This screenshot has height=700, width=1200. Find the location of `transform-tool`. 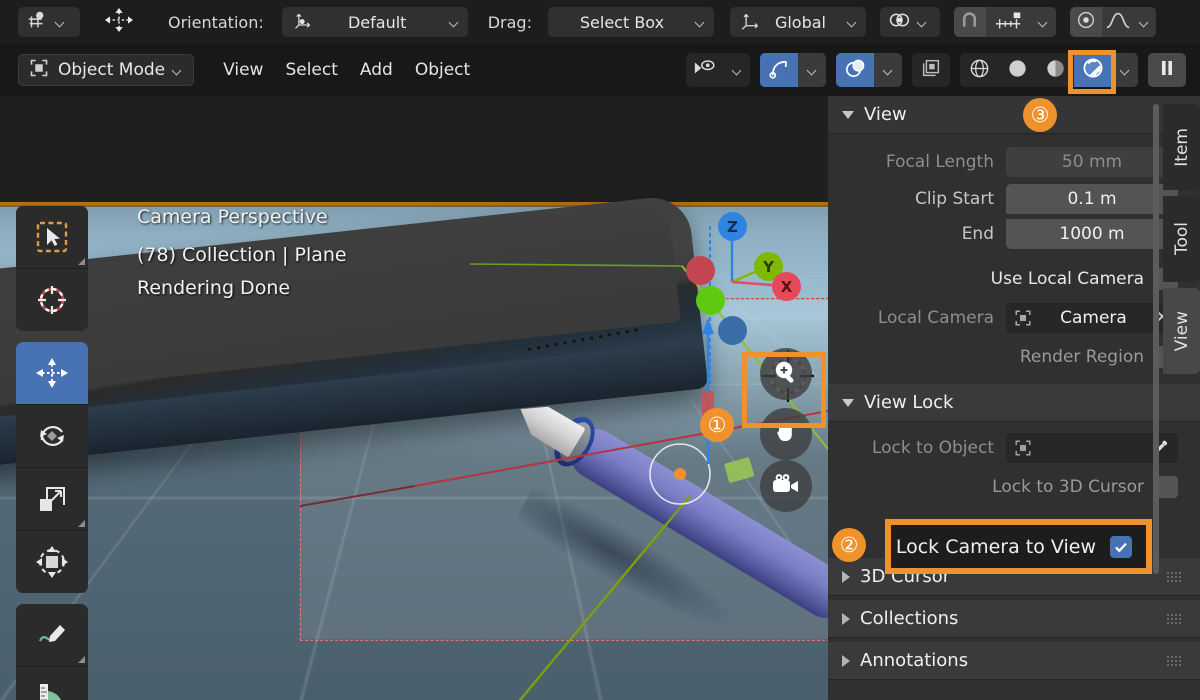

transform-tool is located at coordinates (52, 561).